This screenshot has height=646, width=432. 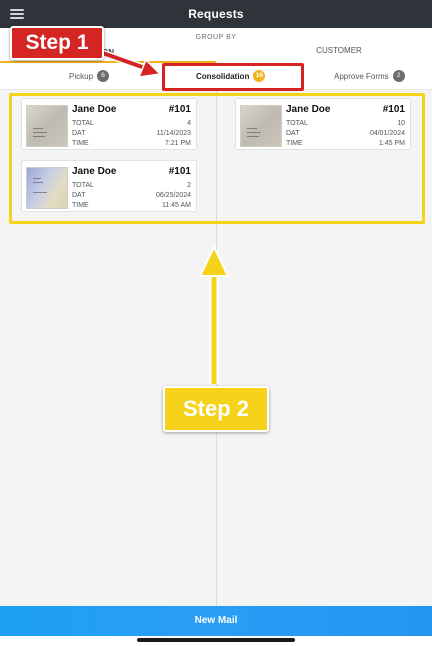 I want to click on page-title: Requests, so click(x=216, y=14).